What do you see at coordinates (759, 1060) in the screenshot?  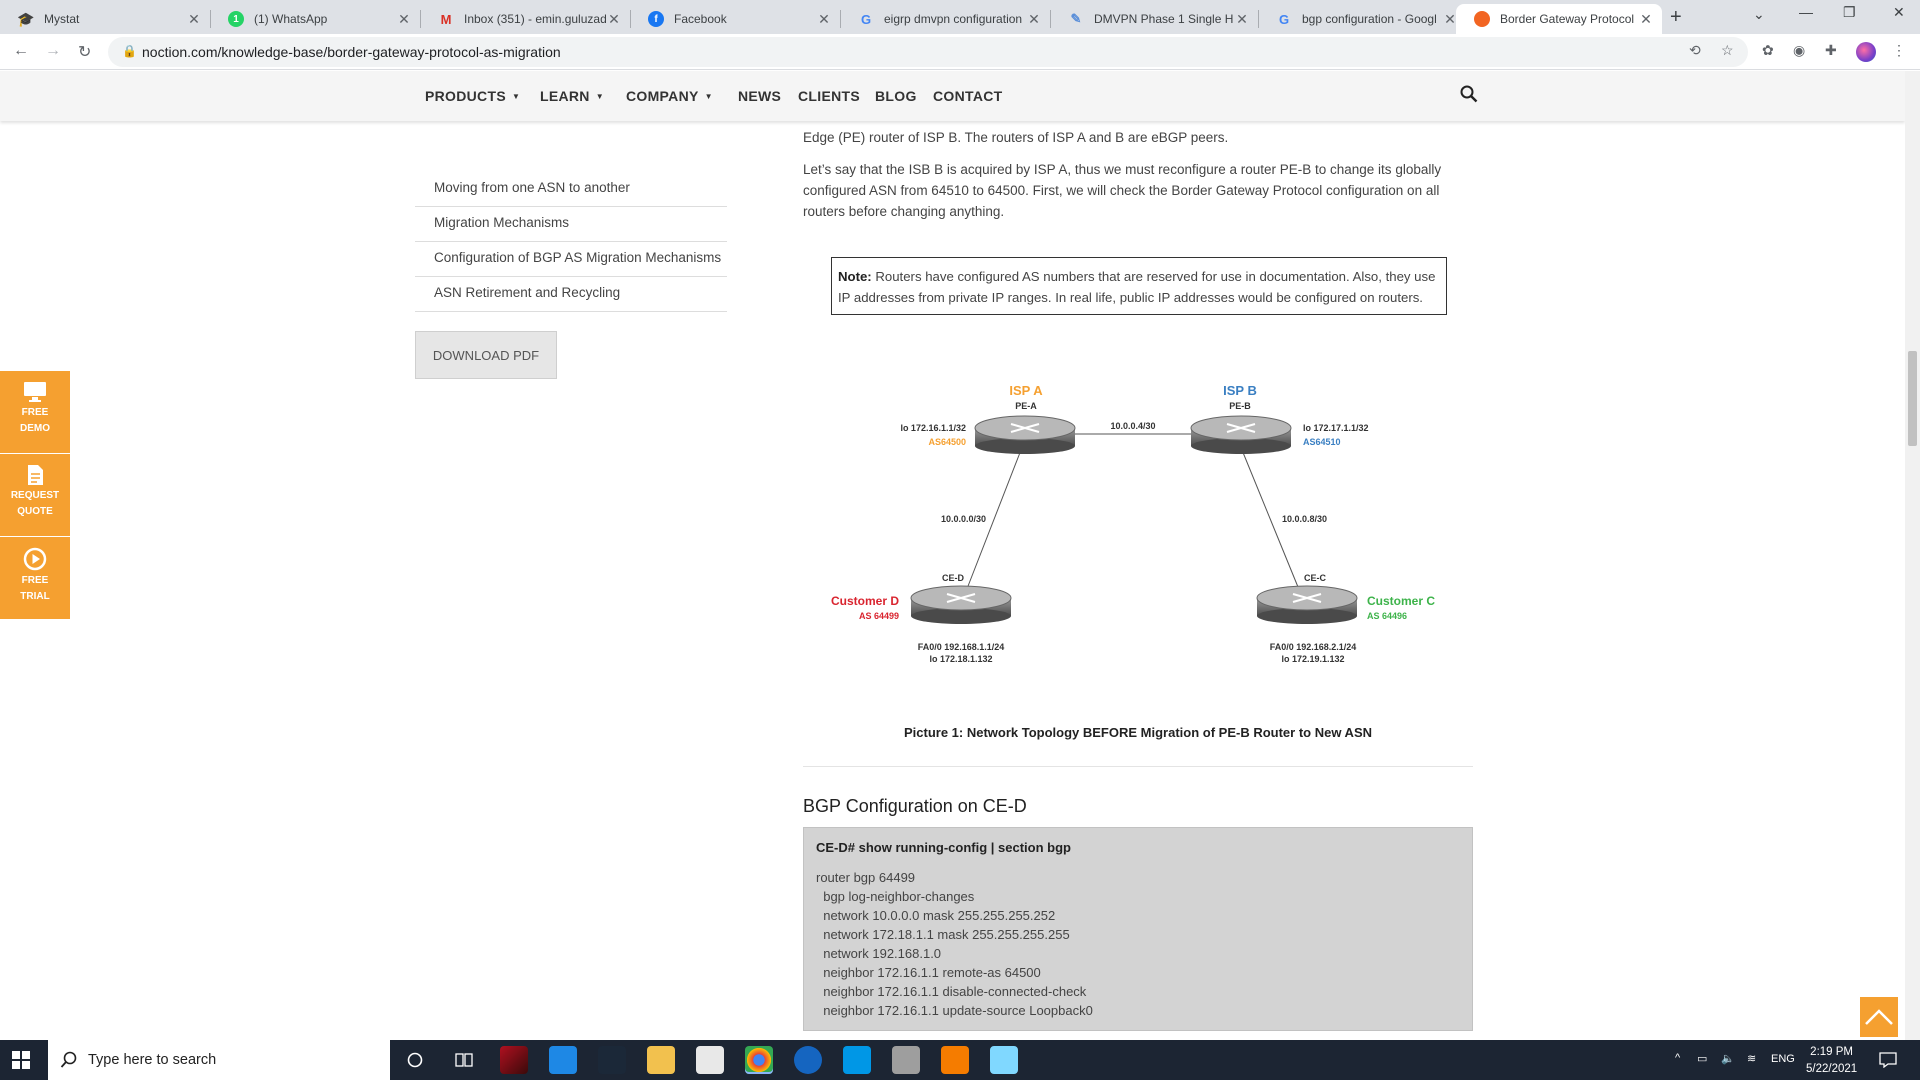 I see `chrome-app-icon` at bounding box center [759, 1060].